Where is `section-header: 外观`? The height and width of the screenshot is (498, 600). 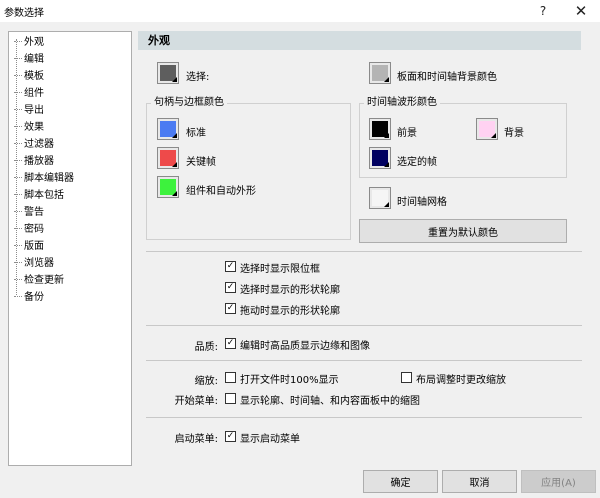 section-header: 外观 is located at coordinates (359, 40).